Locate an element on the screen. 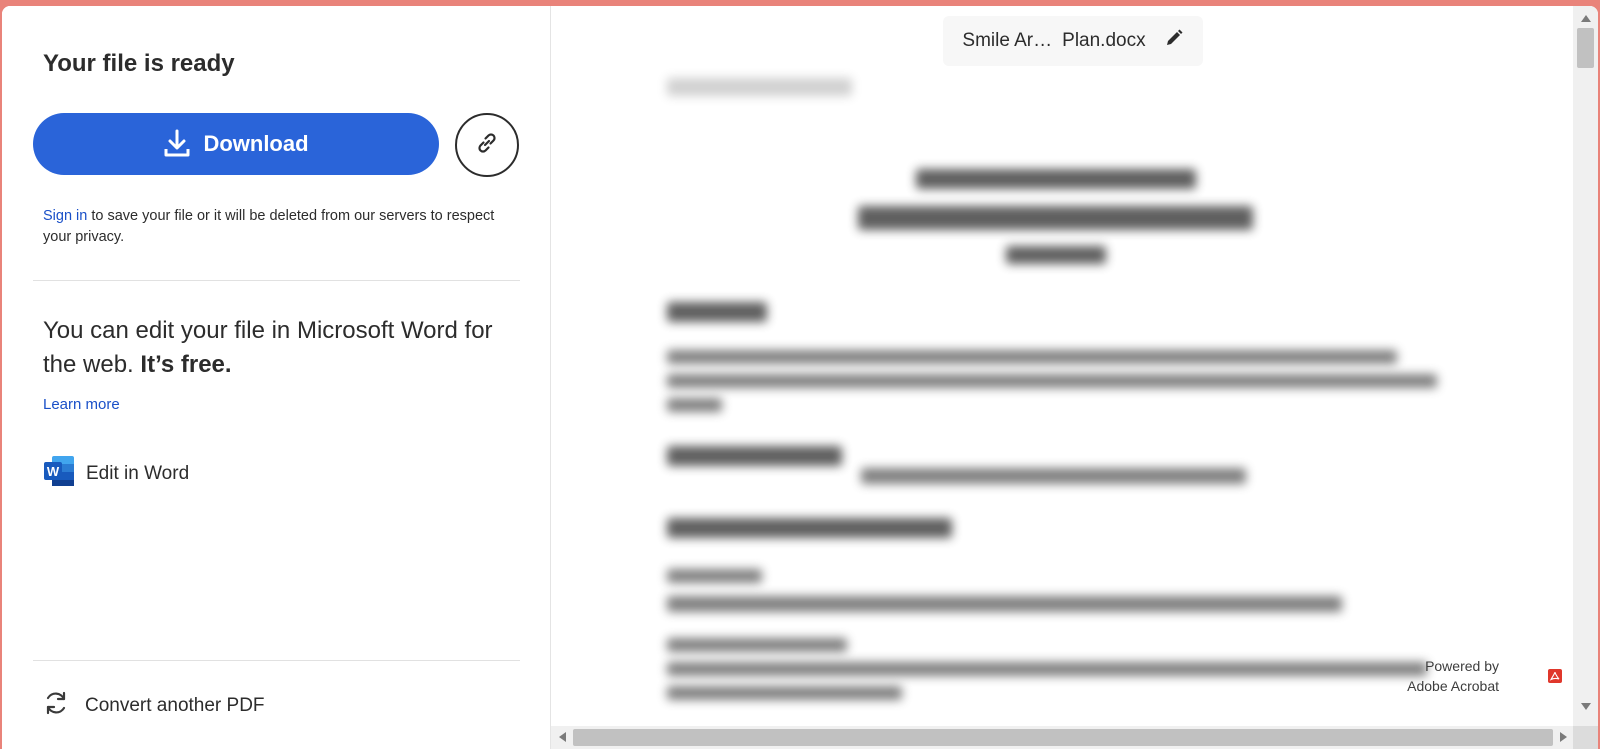 The width and height of the screenshot is (1600, 749). download-button: Download is located at coordinates (236, 144).